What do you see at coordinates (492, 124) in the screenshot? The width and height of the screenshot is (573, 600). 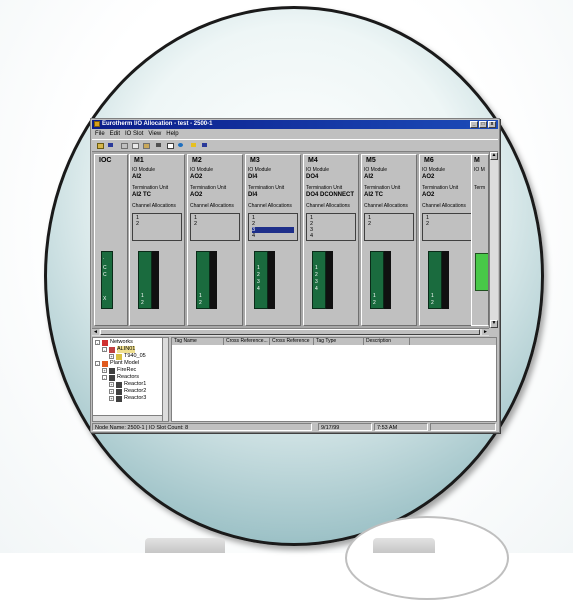 I see `close-button: x` at bounding box center [492, 124].